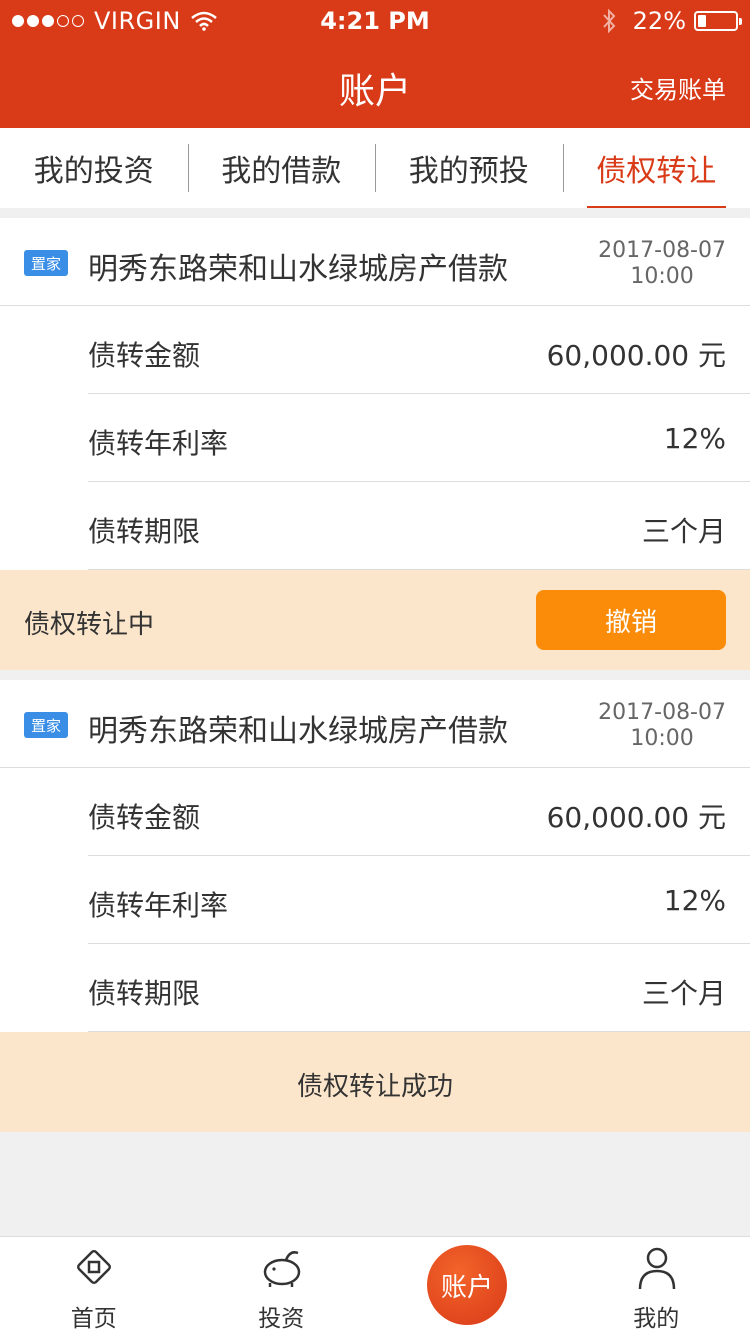 Image resolution: width=750 pixels, height=1334 pixels. What do you see at coordinates (375, 20) in the screenshot?
I see `status-bar: VIRGIN 4:21 PM 22%` at bounding box center [375, 20].